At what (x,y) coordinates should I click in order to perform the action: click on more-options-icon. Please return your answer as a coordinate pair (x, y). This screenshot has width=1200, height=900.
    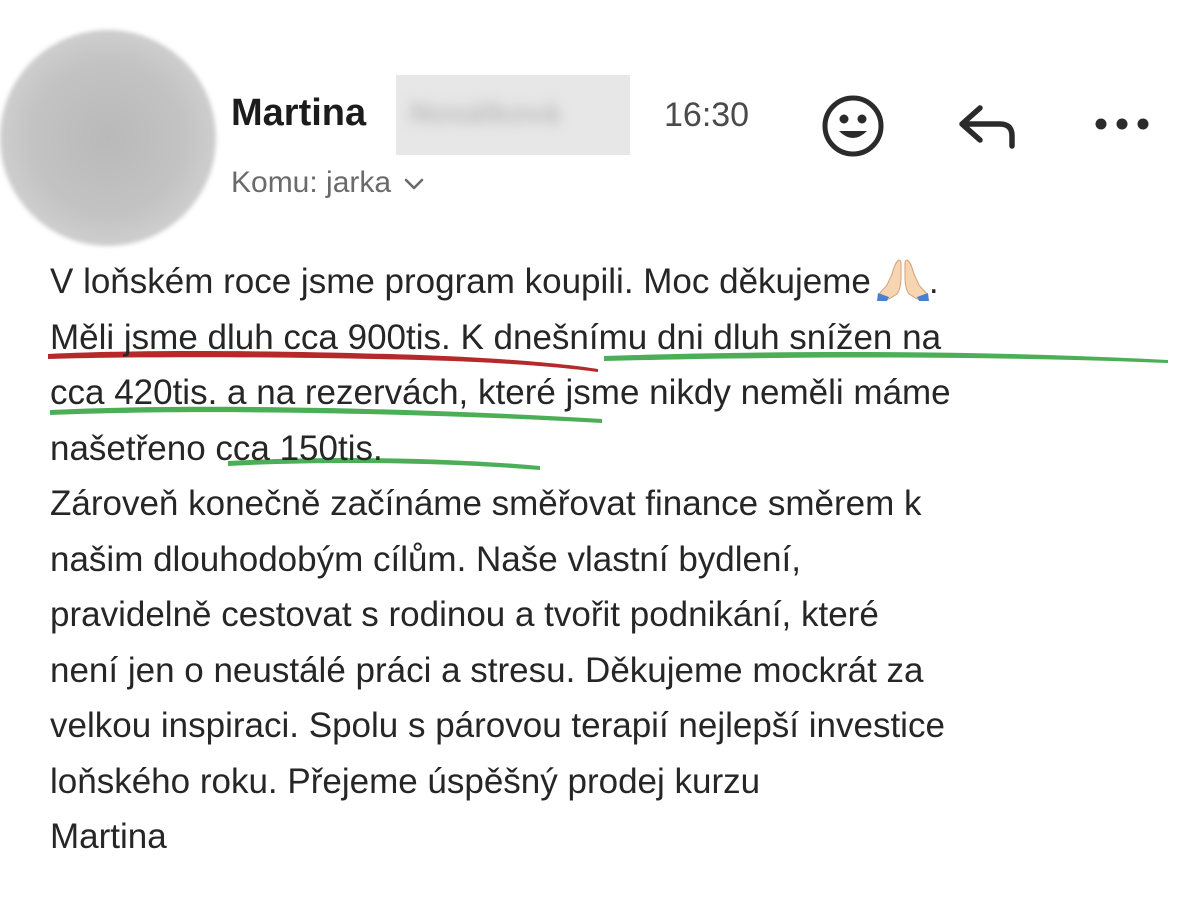
    Looking at the image, I should click on (1122, 124).